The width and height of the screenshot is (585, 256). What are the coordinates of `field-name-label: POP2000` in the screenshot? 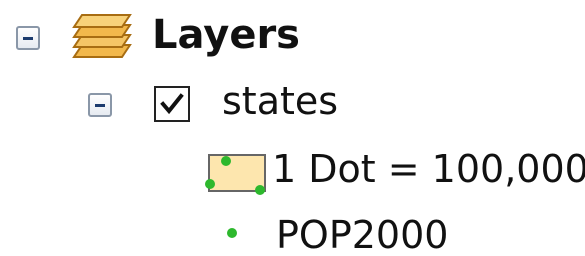 It's located at (362, 234).